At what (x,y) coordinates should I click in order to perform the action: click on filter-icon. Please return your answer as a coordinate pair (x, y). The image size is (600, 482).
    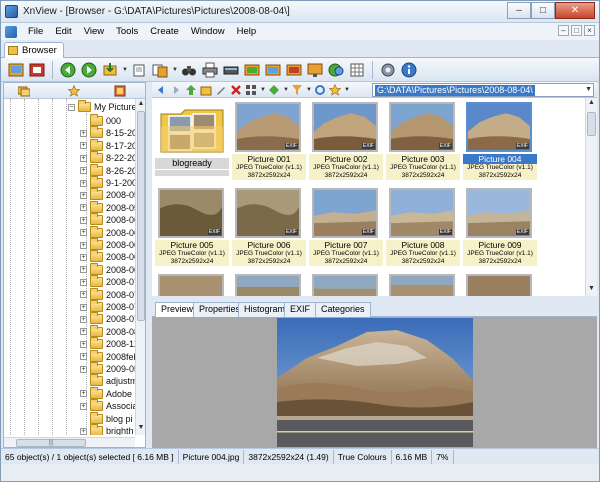
    Looking at the image, I should click on (297, 90).